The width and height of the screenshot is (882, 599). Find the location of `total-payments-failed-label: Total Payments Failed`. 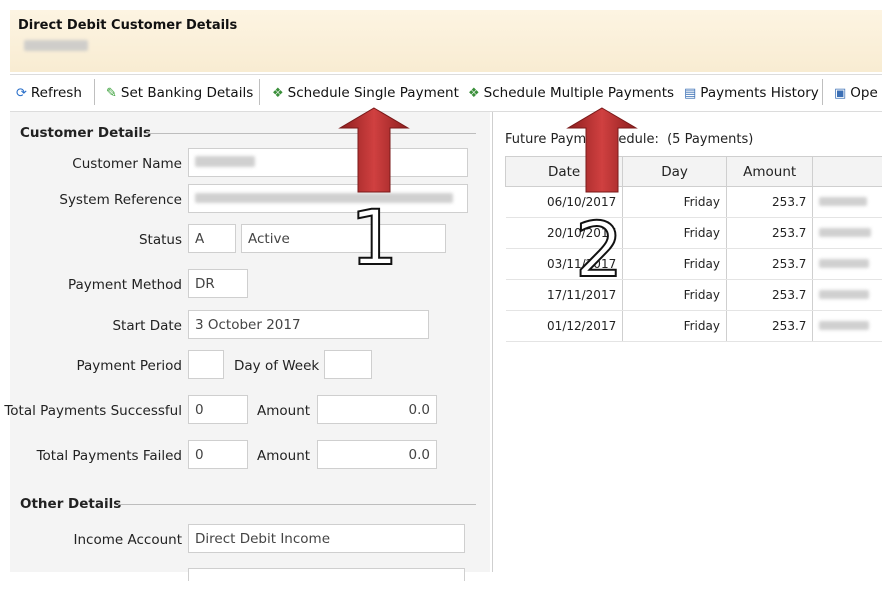

total-payments-failed-label: Total Payments Failed is located at coordinates (109, 456).